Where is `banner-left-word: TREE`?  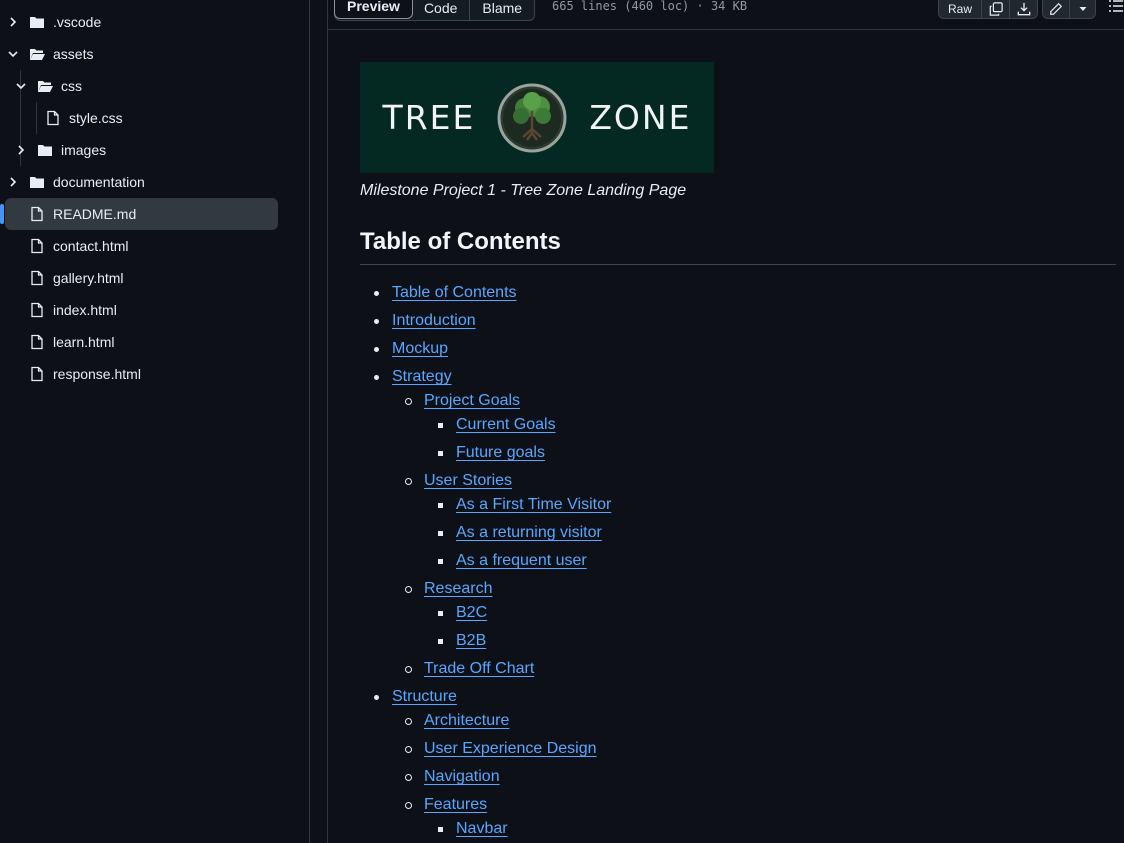 banner-left-word: TREE is located at coordinates (429, 117).